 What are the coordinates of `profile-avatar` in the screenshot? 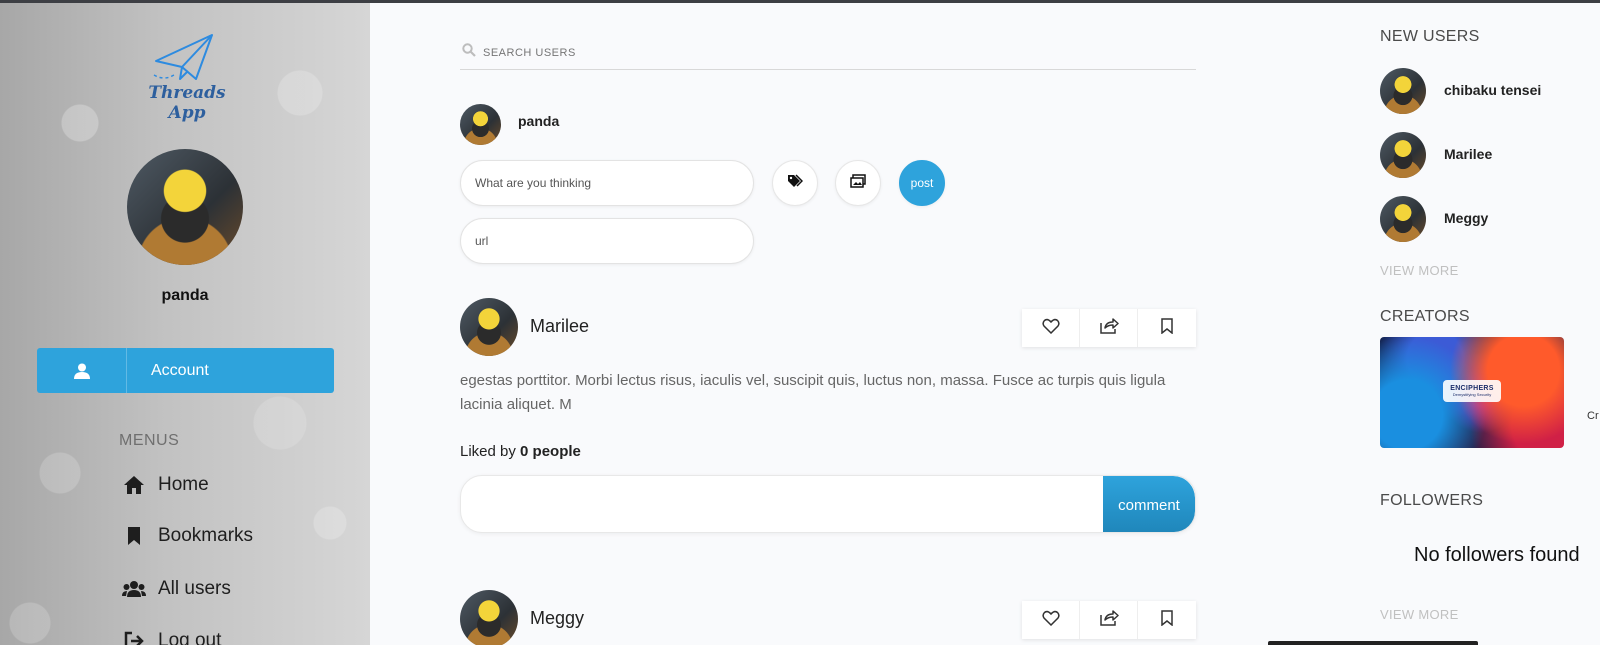 It's located at (185, 207).